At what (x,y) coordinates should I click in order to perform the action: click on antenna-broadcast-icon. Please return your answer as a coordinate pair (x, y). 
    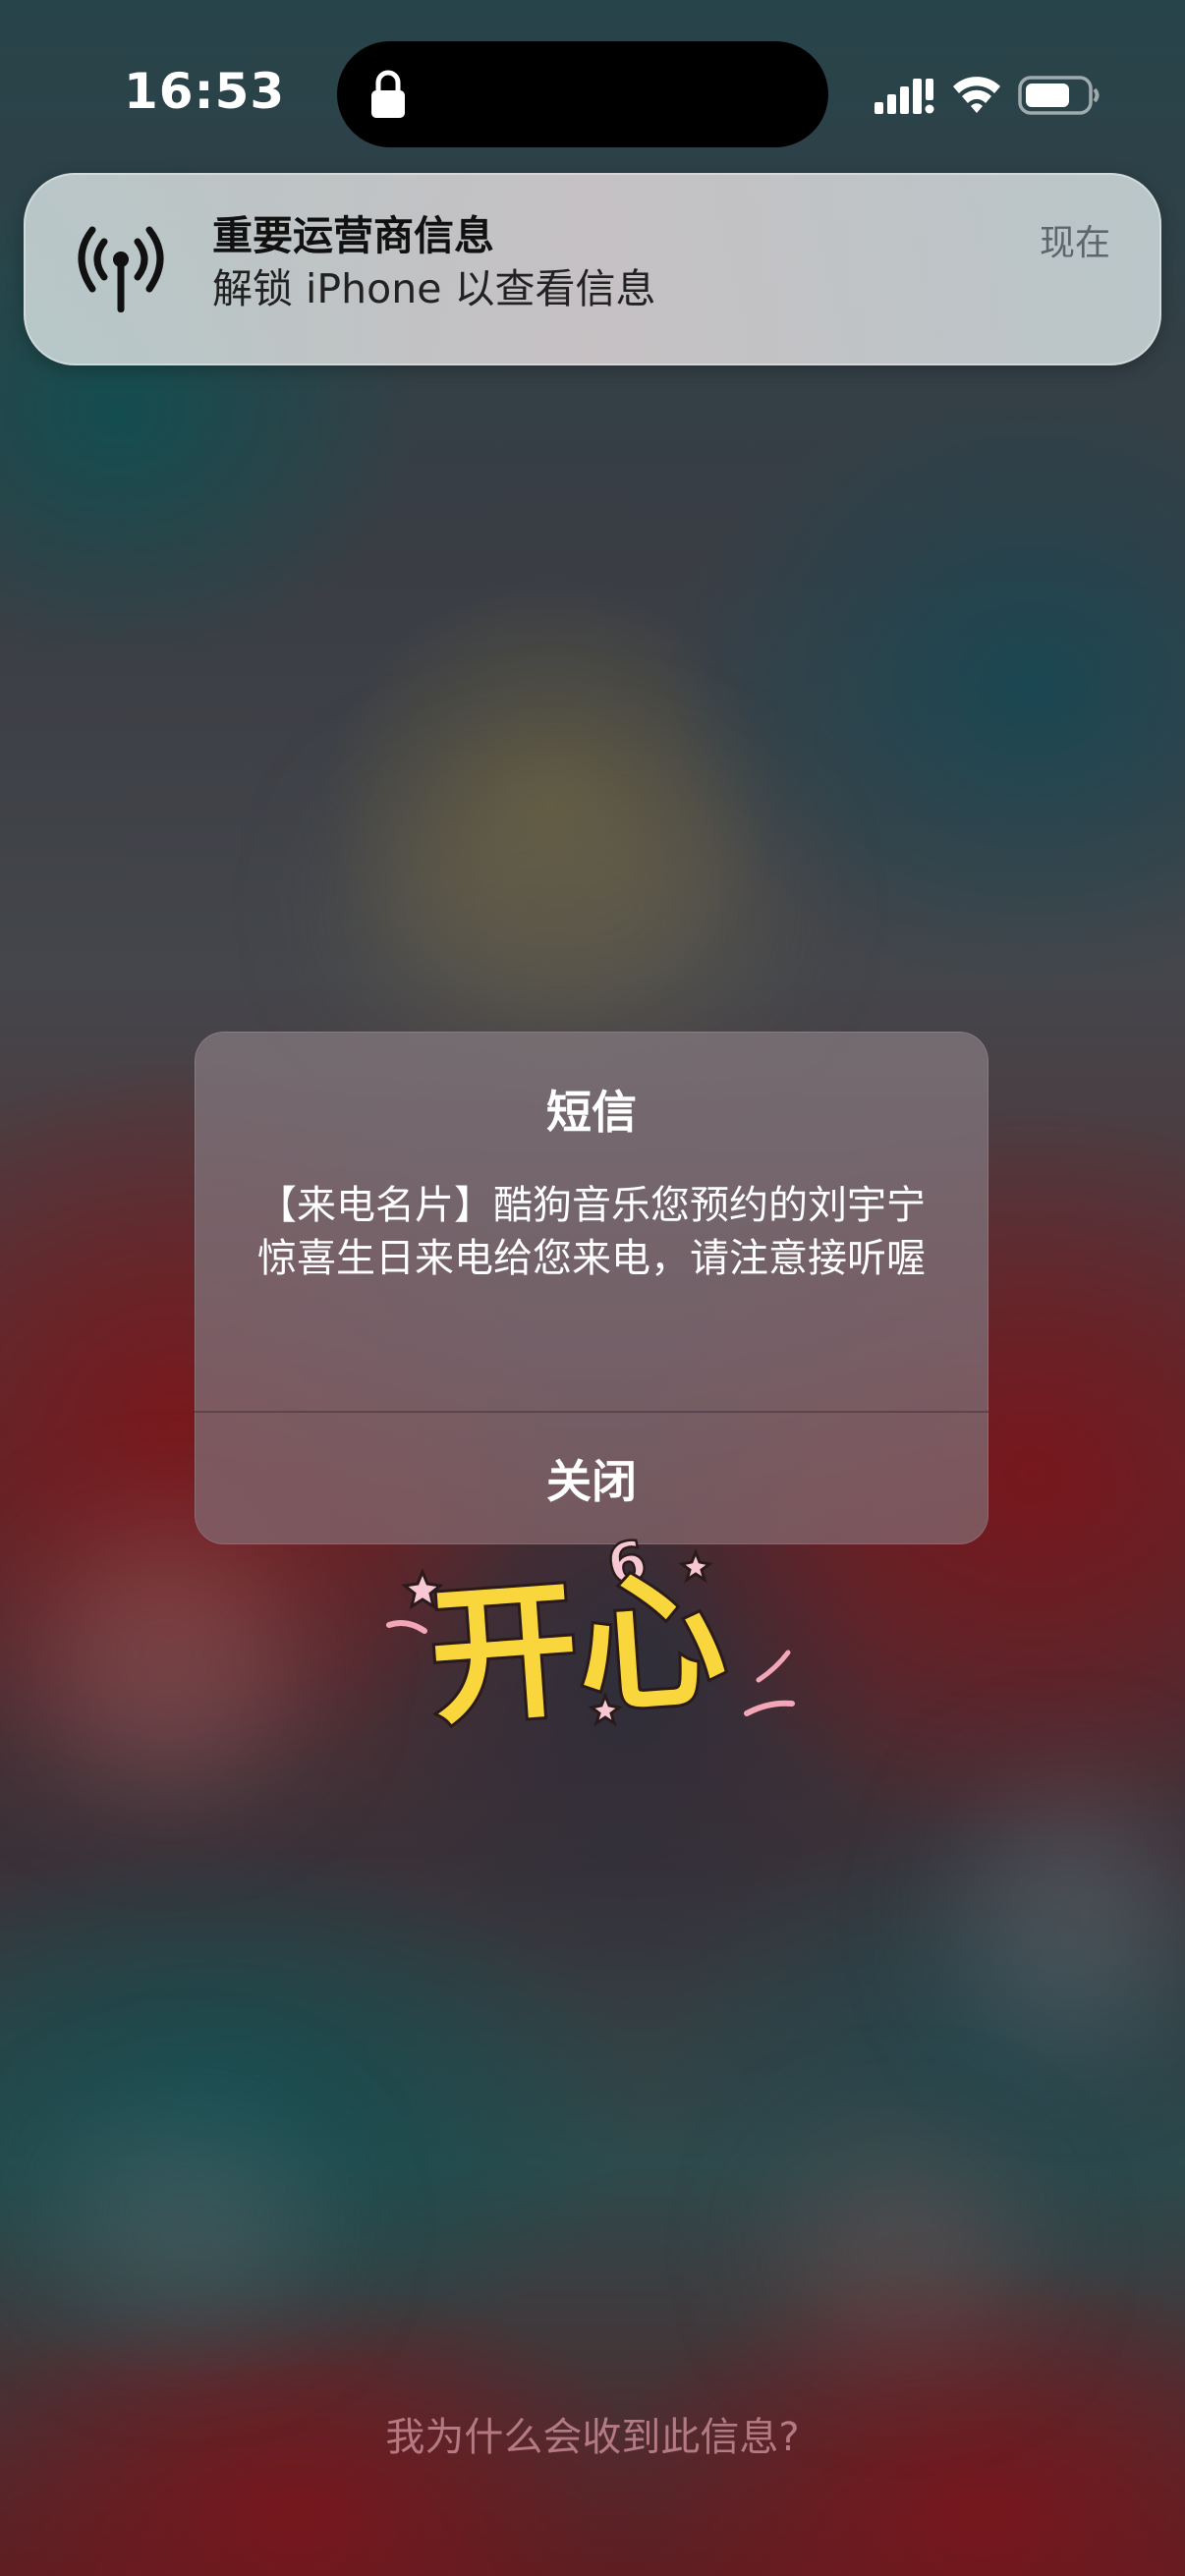
    Looking at the image, I should click on (121, 269).